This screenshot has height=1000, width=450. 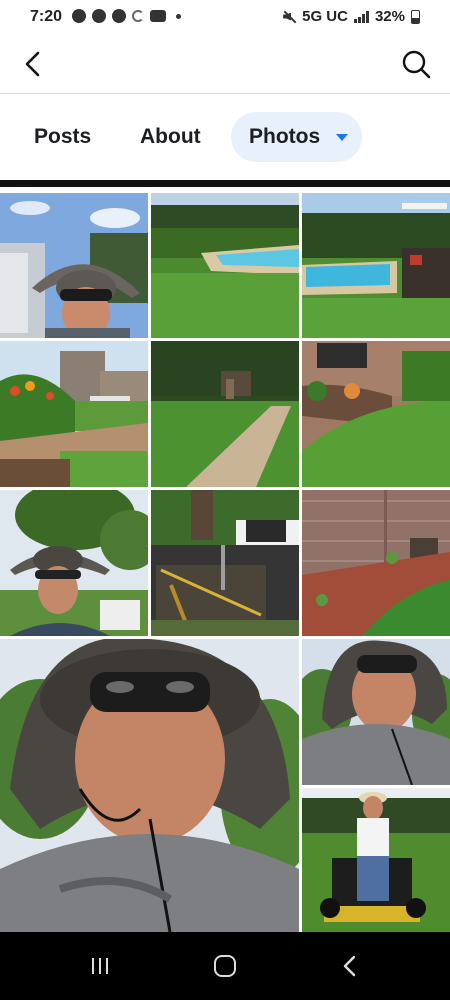 I want to click on home-button, so click(x=225, y=966).